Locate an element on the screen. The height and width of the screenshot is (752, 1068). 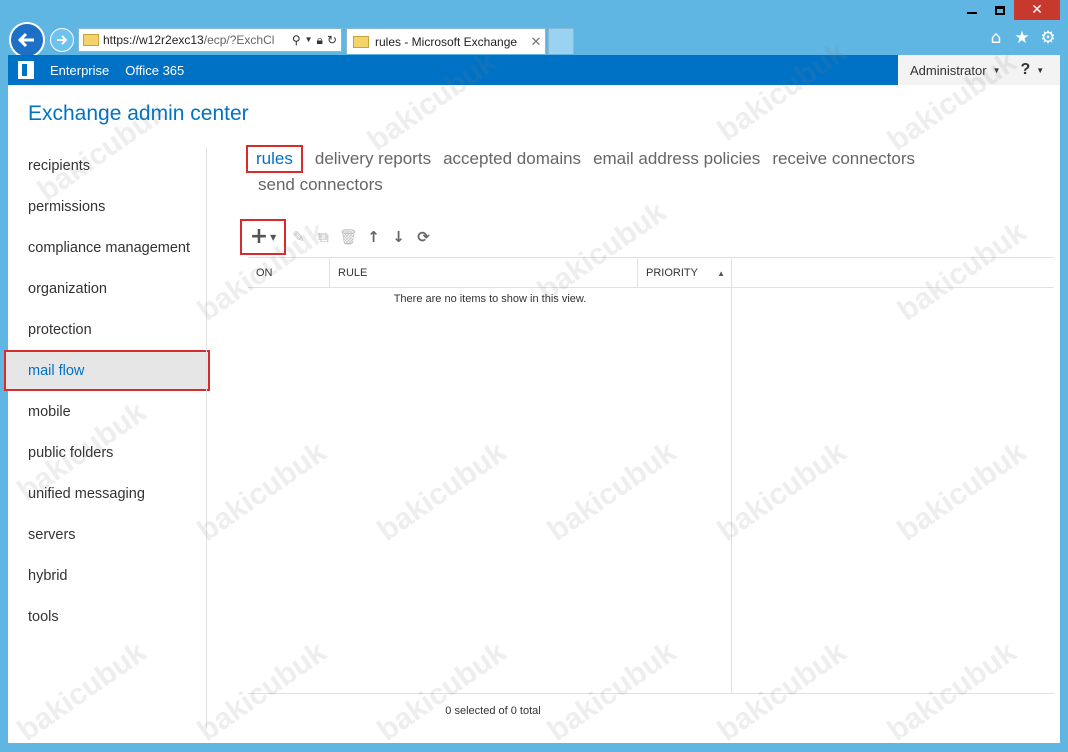
arrow-left-icon is located at coordinates (25, 40).